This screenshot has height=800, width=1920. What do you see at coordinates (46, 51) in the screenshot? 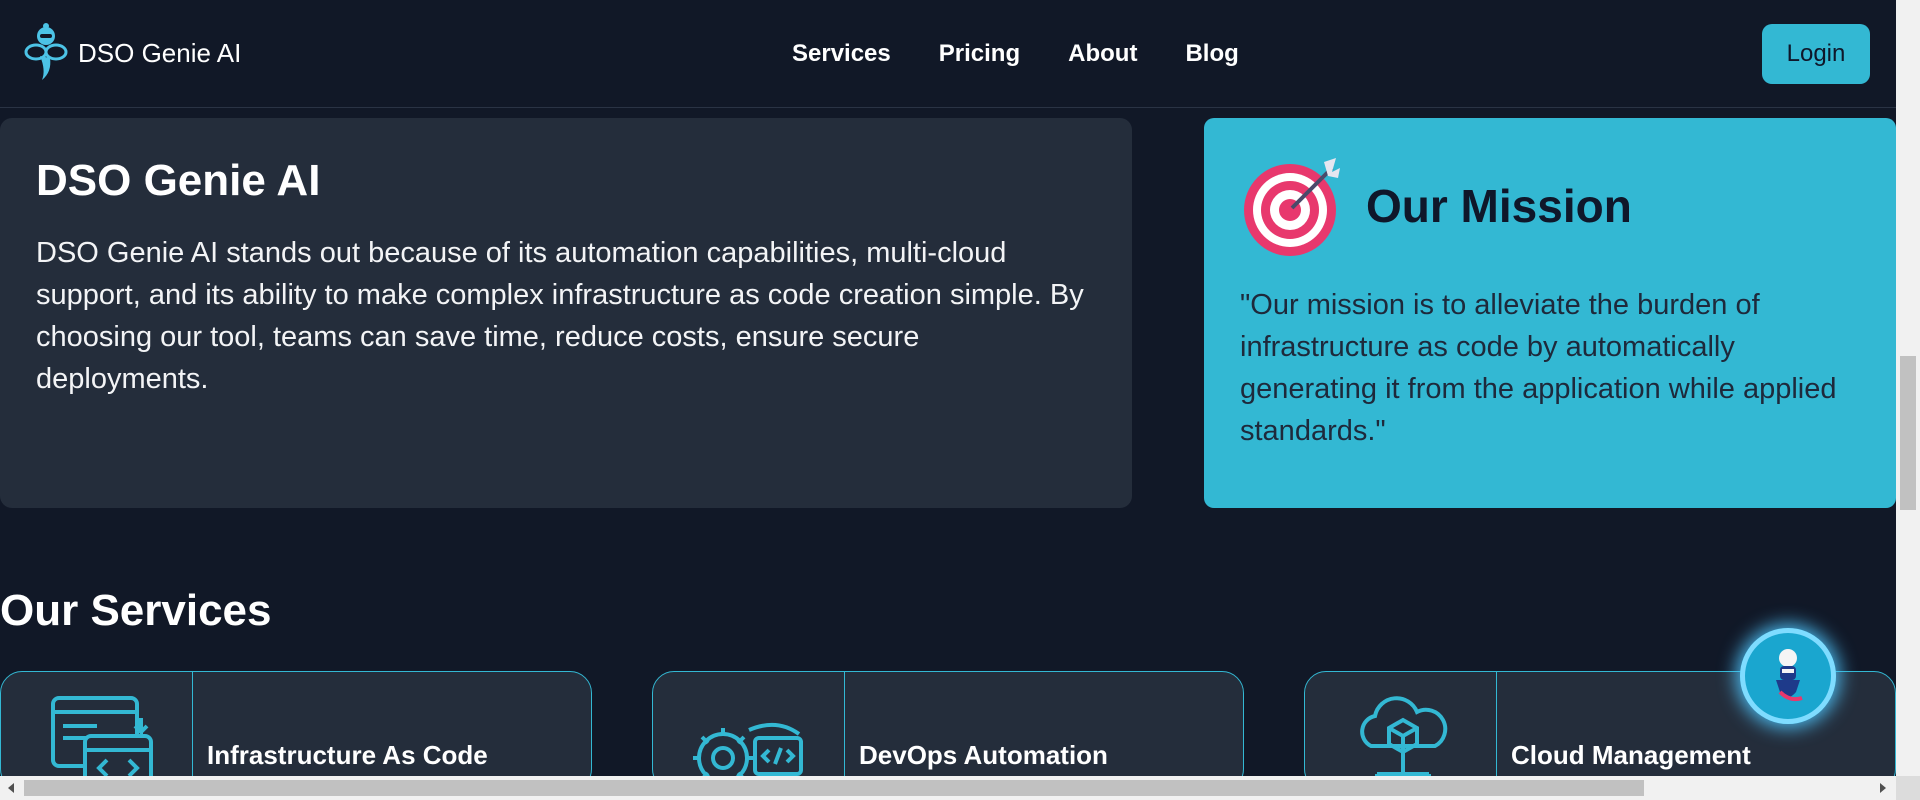
I see `genie-logo-icon` at bounding box center [46, 51].